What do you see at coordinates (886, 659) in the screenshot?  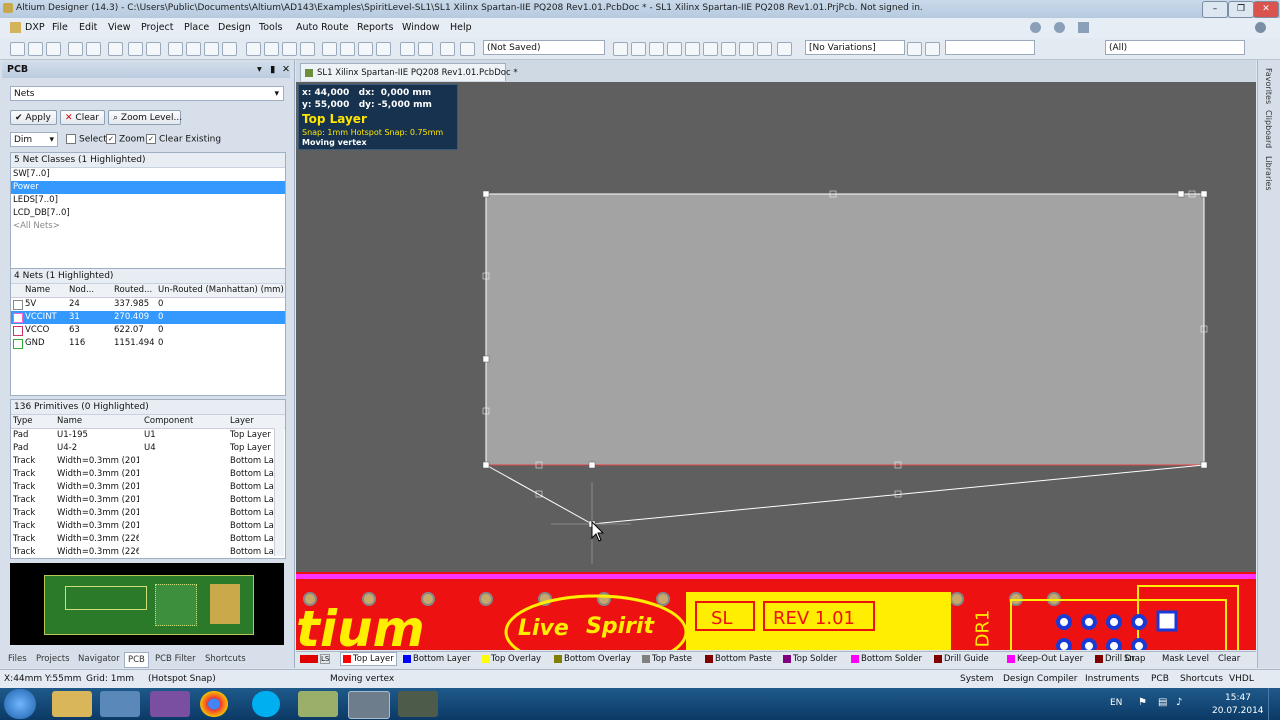 I see `layer-tab: Bottom Solder` at bounding box center [886, 659].